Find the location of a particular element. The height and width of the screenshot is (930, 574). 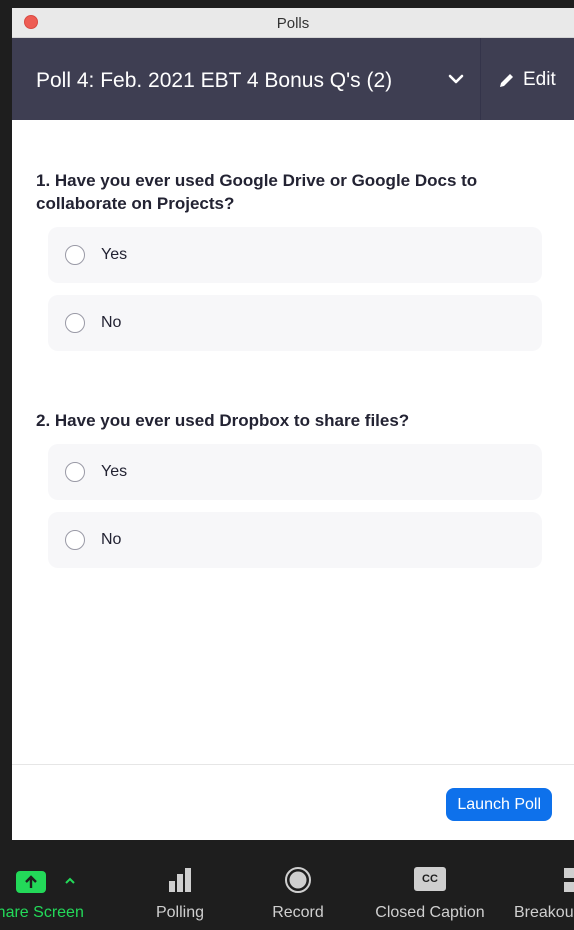

header-divider is located at coordinates (480, 79).